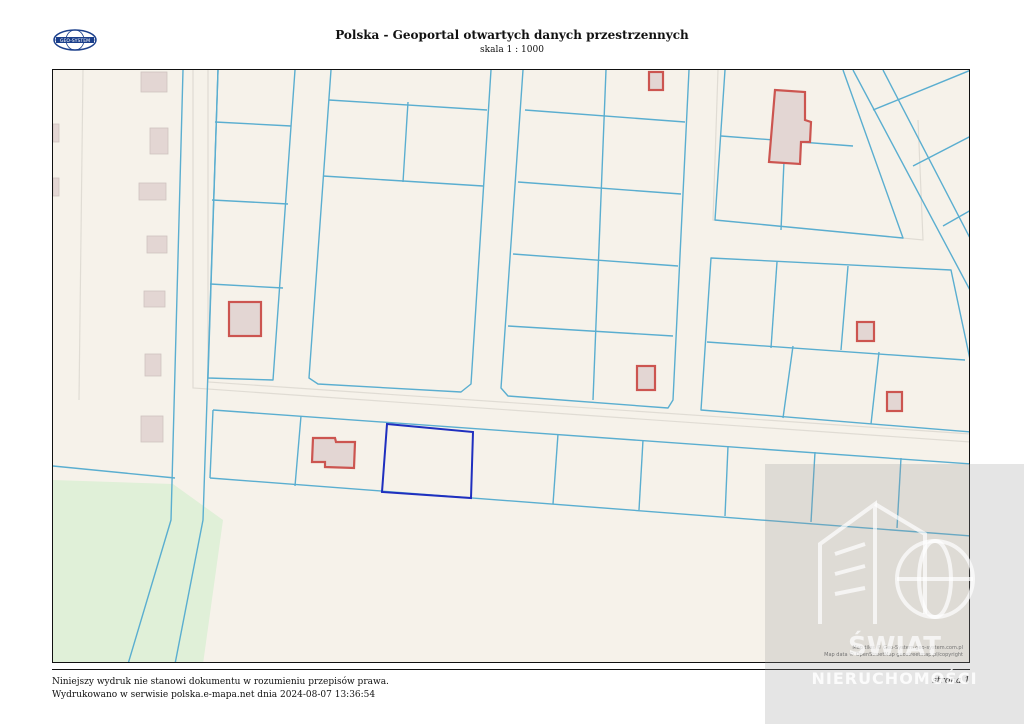  Describe the element at coordinates (138, 571) in the screenshot. I see `green-area` at that location.